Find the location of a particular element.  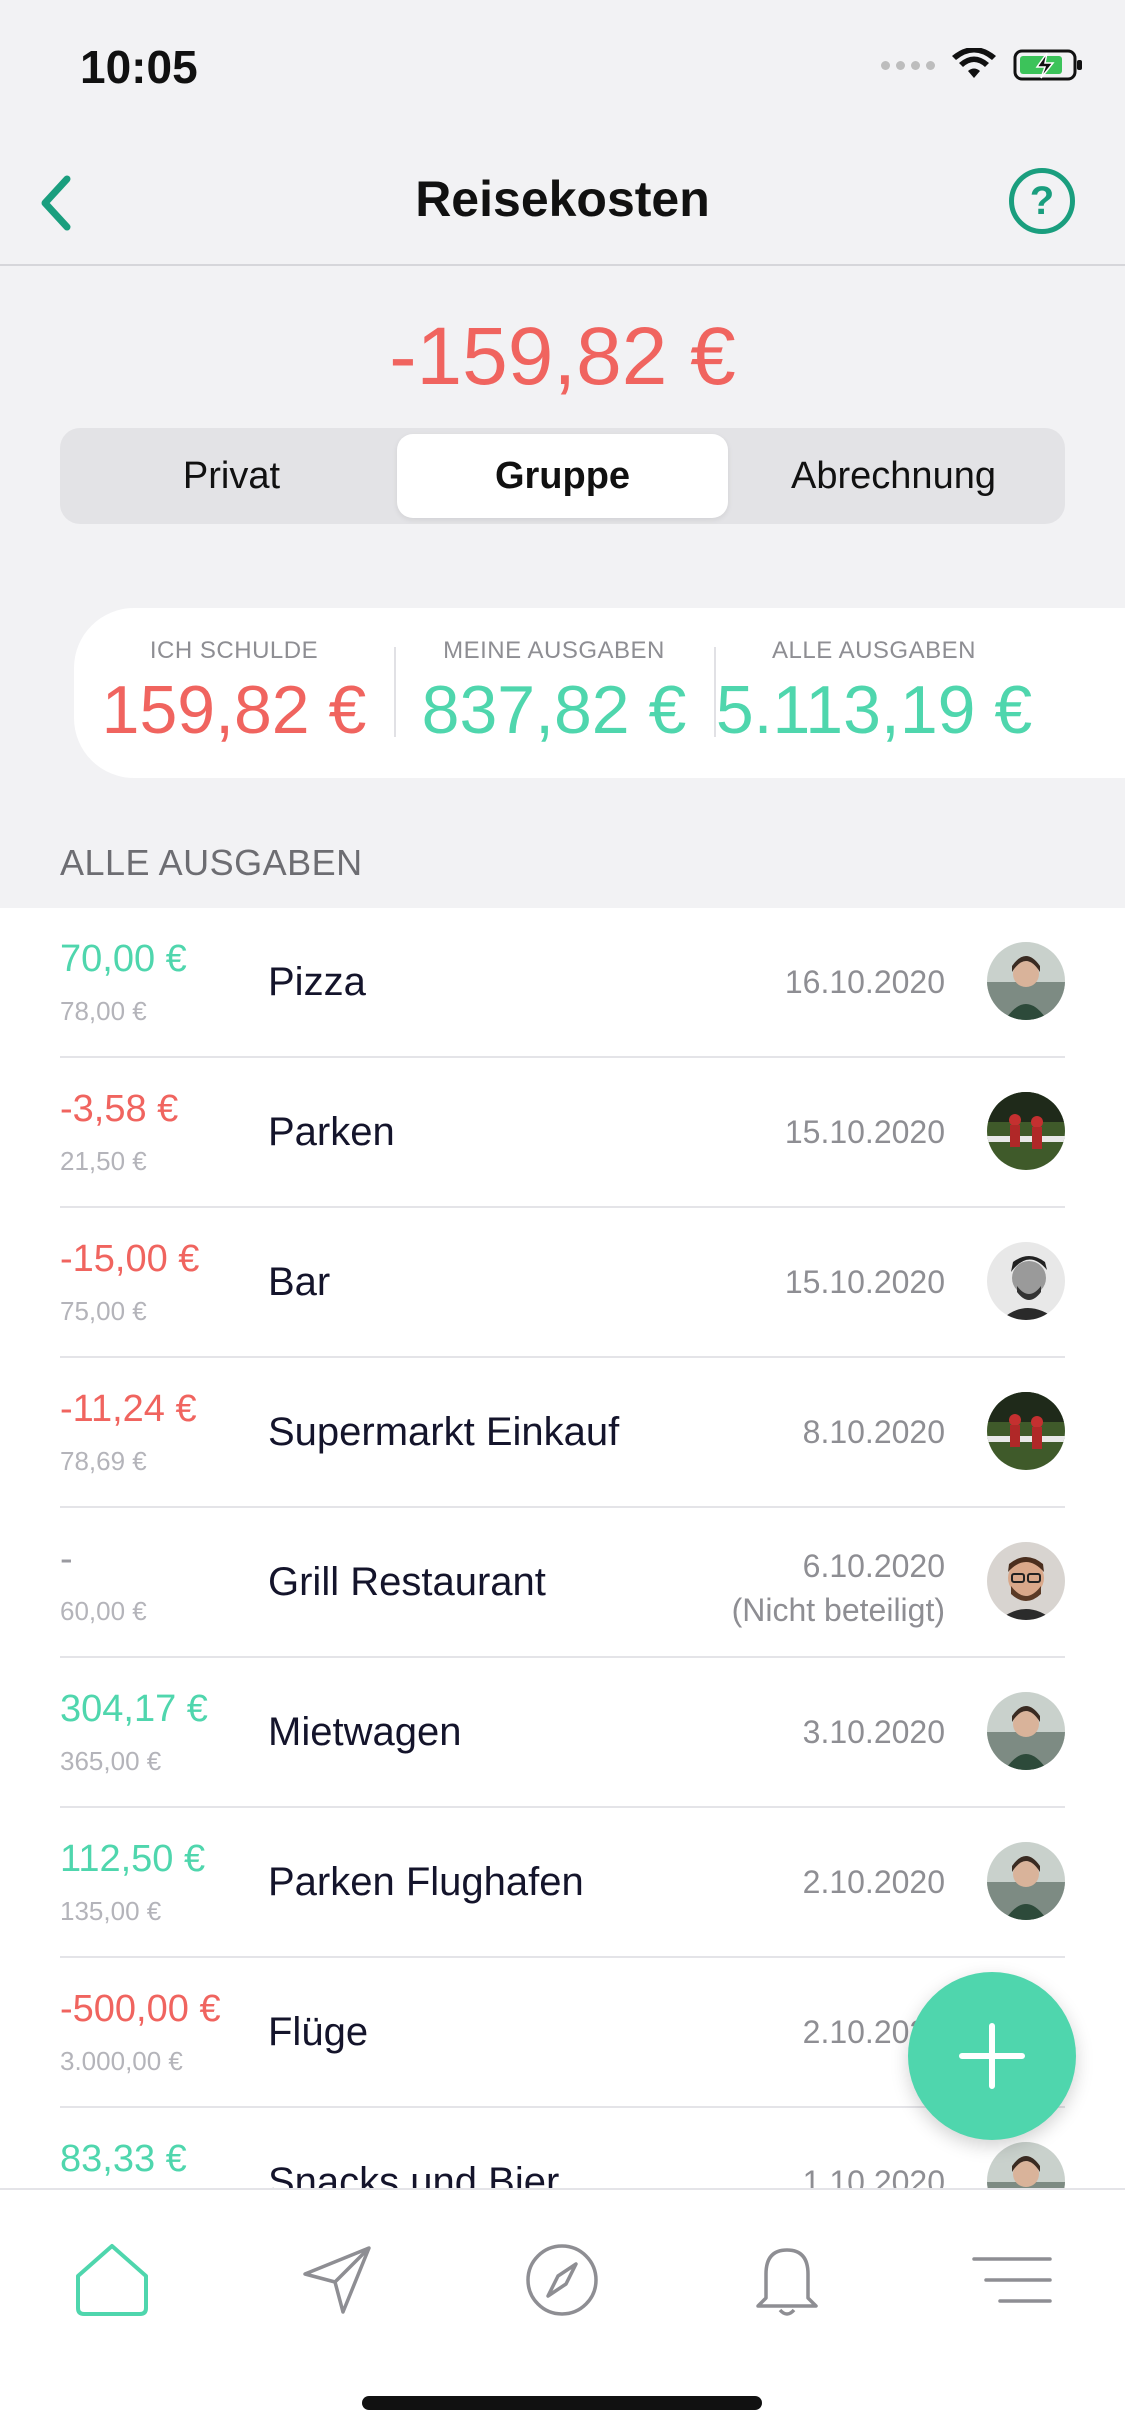

share-amount: 304,17 € is located at coordinates (134, 1709).